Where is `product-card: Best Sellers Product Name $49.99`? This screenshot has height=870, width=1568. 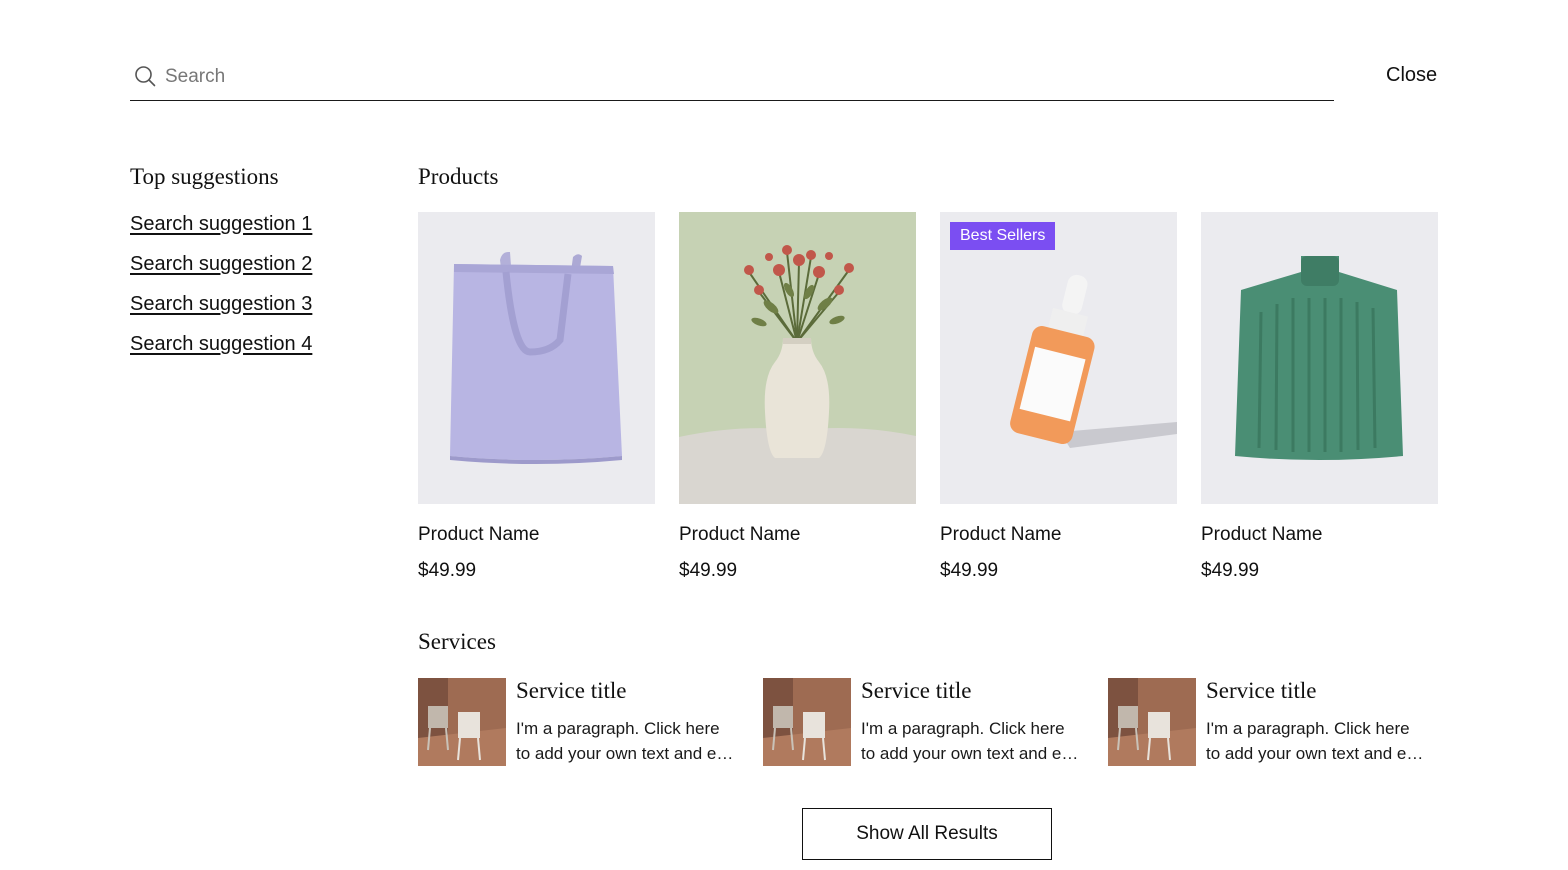
product-card: Best Sellers Product Name $49.99 is located at coordinates (1058, 398).